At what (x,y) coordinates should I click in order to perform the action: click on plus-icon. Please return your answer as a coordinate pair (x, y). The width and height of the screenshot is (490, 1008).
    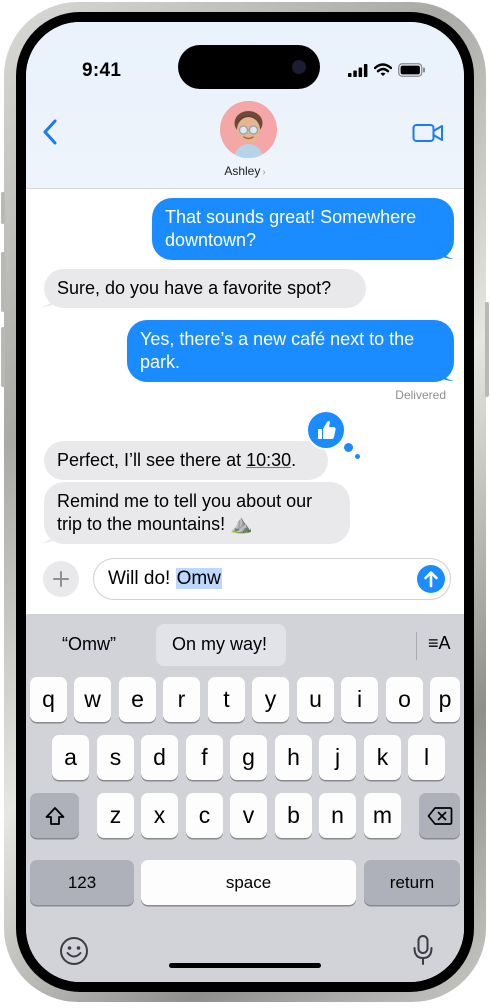
    Looking at the image, I should click on (61, 579).